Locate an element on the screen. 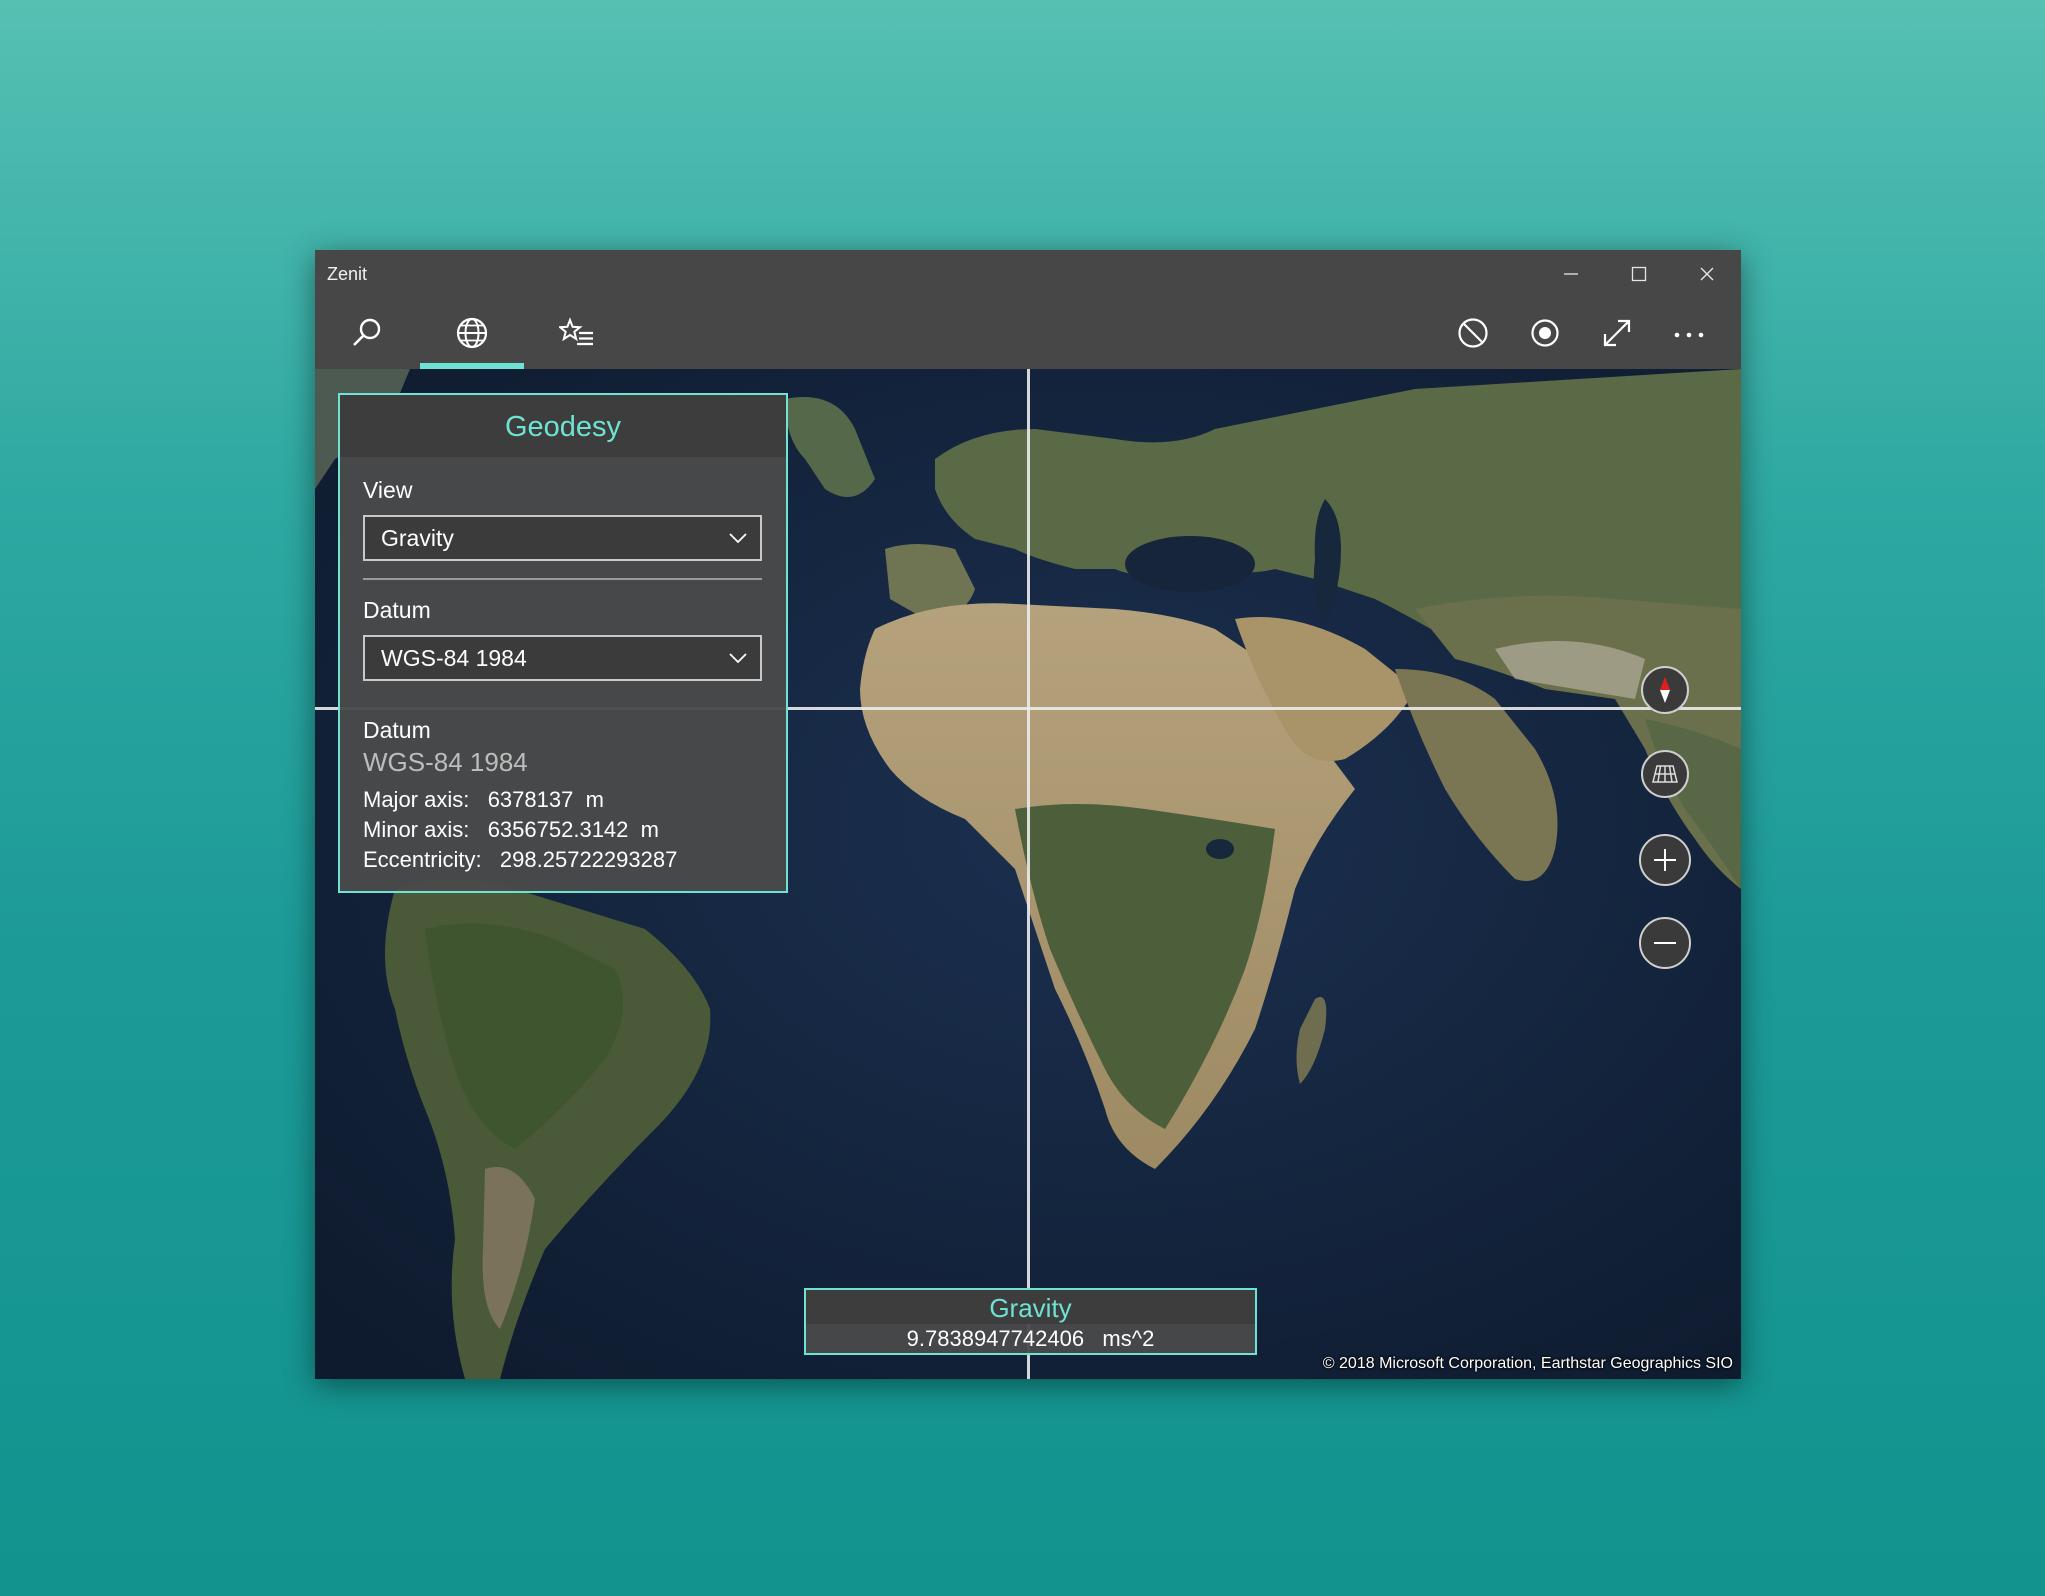 The width and height of the screenshot is (2045, 1596). datum-info-label: Datum is located at coordinates (397, 730).